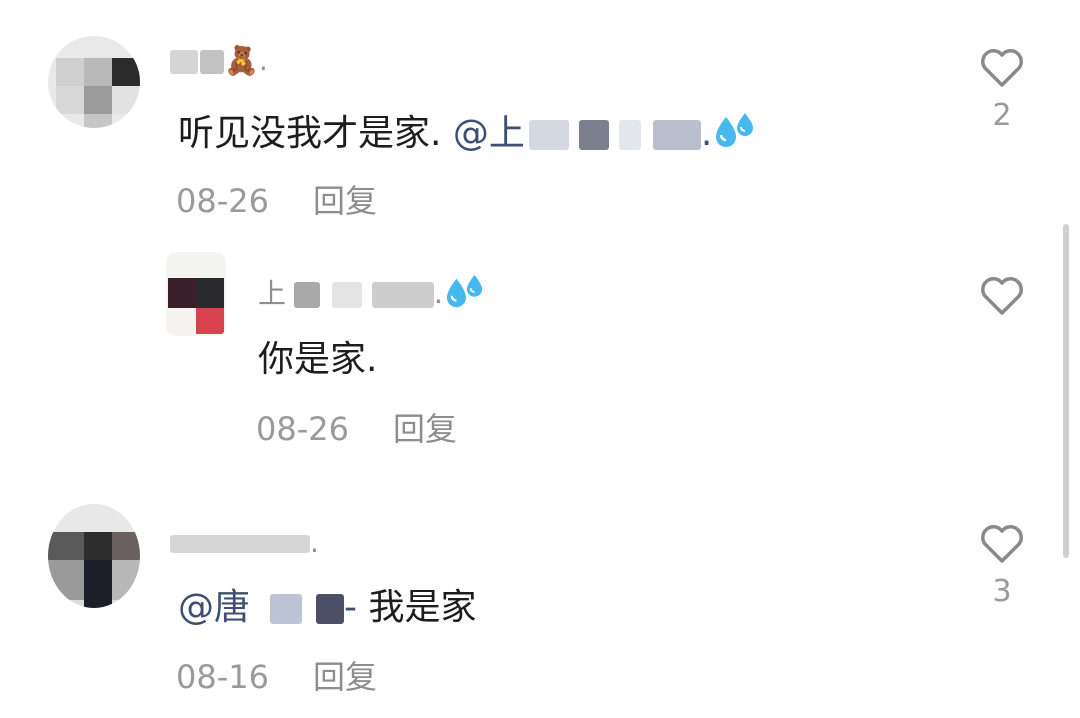  Describe the element at coordinates (302, 429) in the screenshot. I see `reply-date: 08-26` at that location.